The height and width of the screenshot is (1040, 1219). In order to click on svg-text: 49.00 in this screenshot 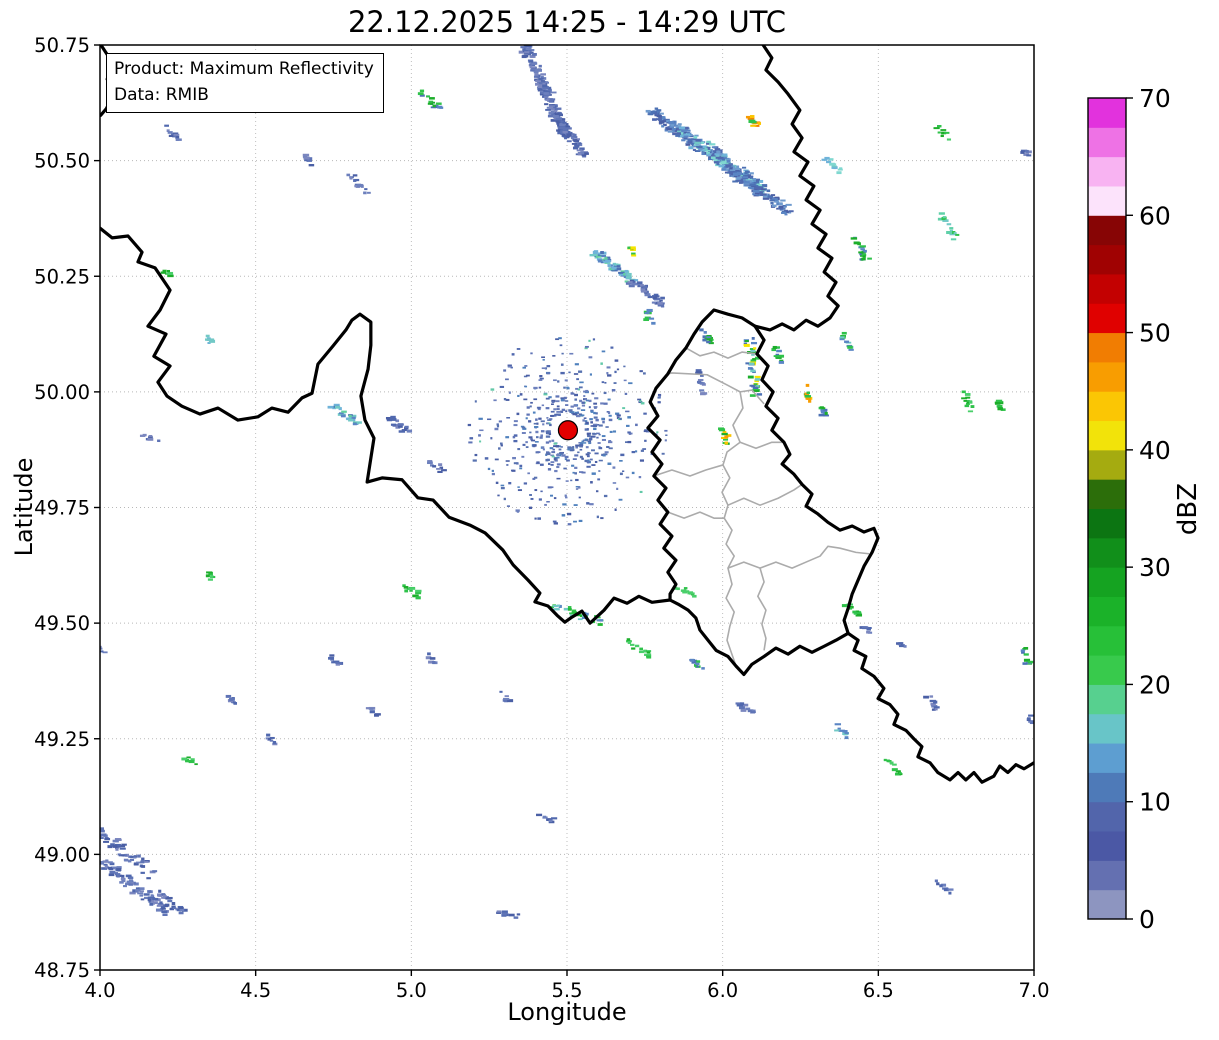, I will do `click(62, 854)`.